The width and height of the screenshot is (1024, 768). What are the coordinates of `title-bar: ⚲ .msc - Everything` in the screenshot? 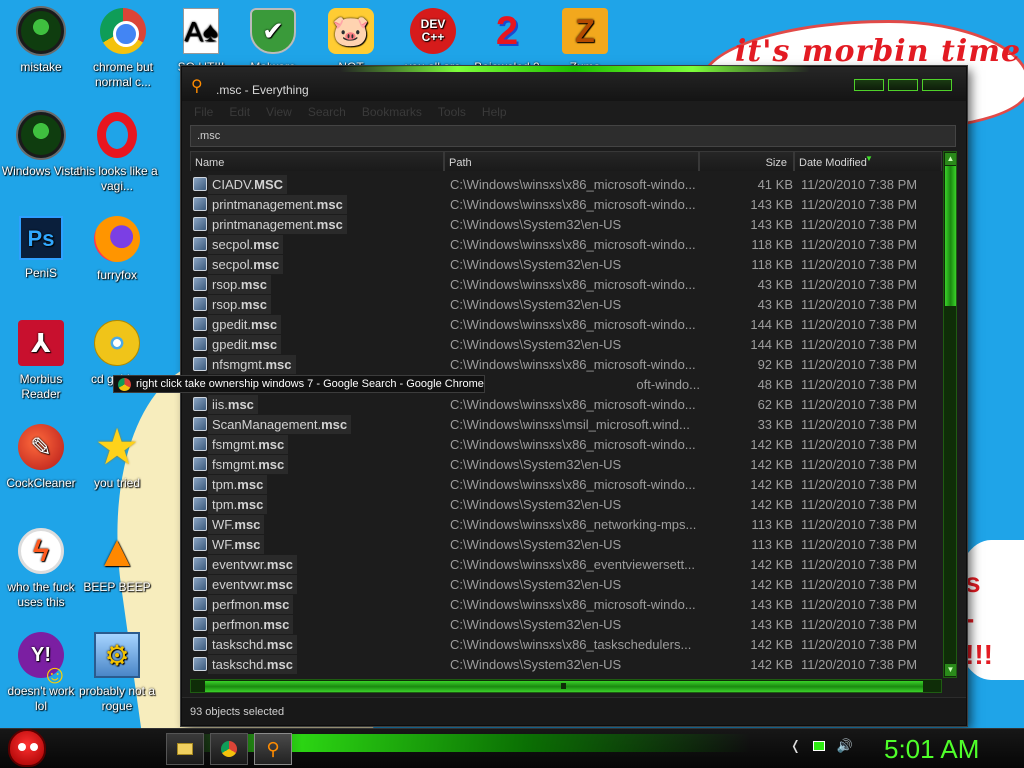 It's located at (574, 84).